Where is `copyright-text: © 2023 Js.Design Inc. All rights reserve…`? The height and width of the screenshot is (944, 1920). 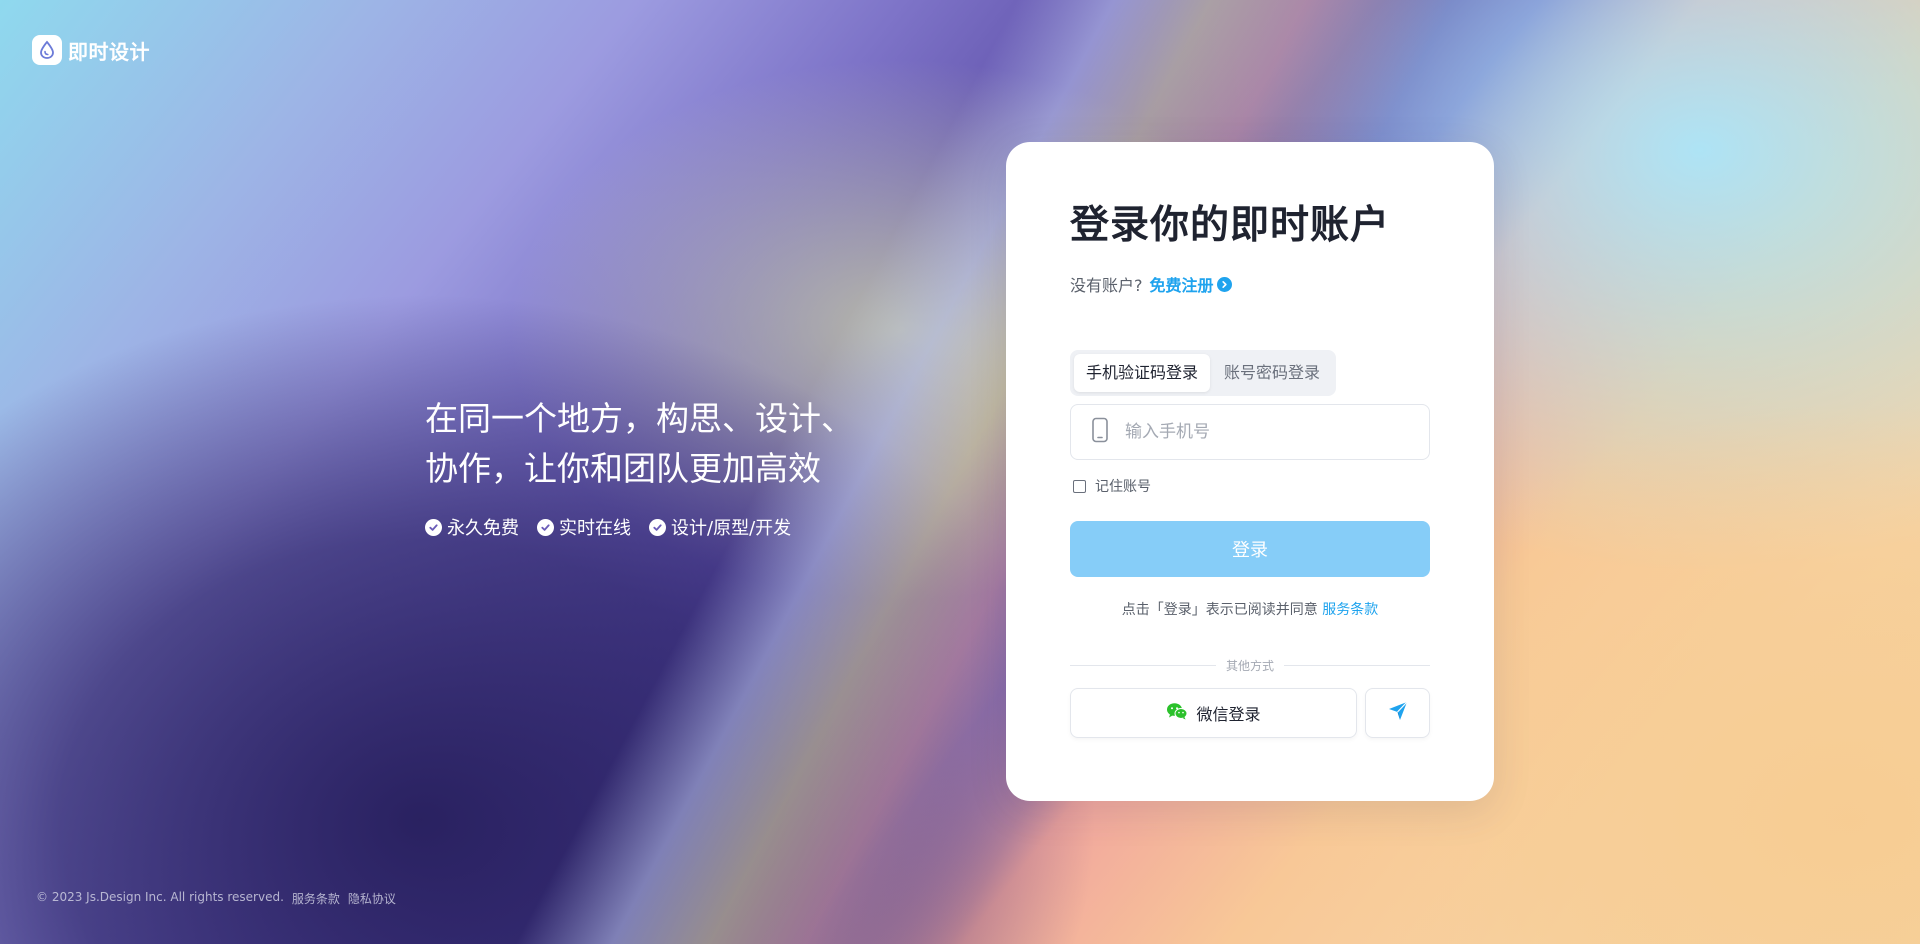 copyright-text: © 2023 Js.Design Inc. All rights reserve… is located at coordinates (160, 897).